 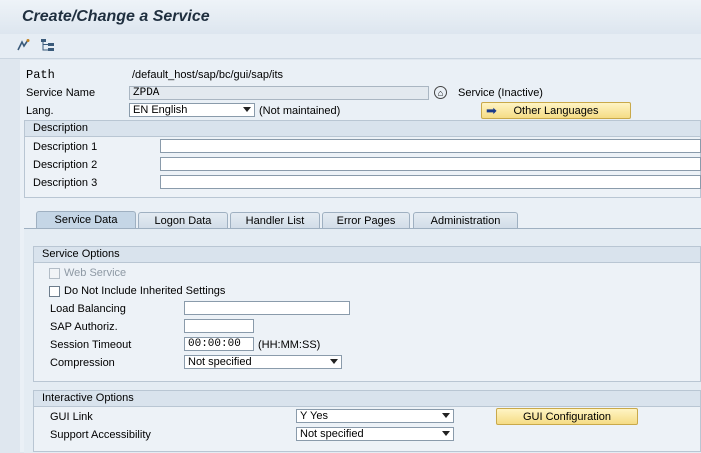 What do you see at coordinates (208, 75) in the screenshot?
I see `path-value: /default_host/sap/bc/gui/sap/its` at bounding box center [208, 75].